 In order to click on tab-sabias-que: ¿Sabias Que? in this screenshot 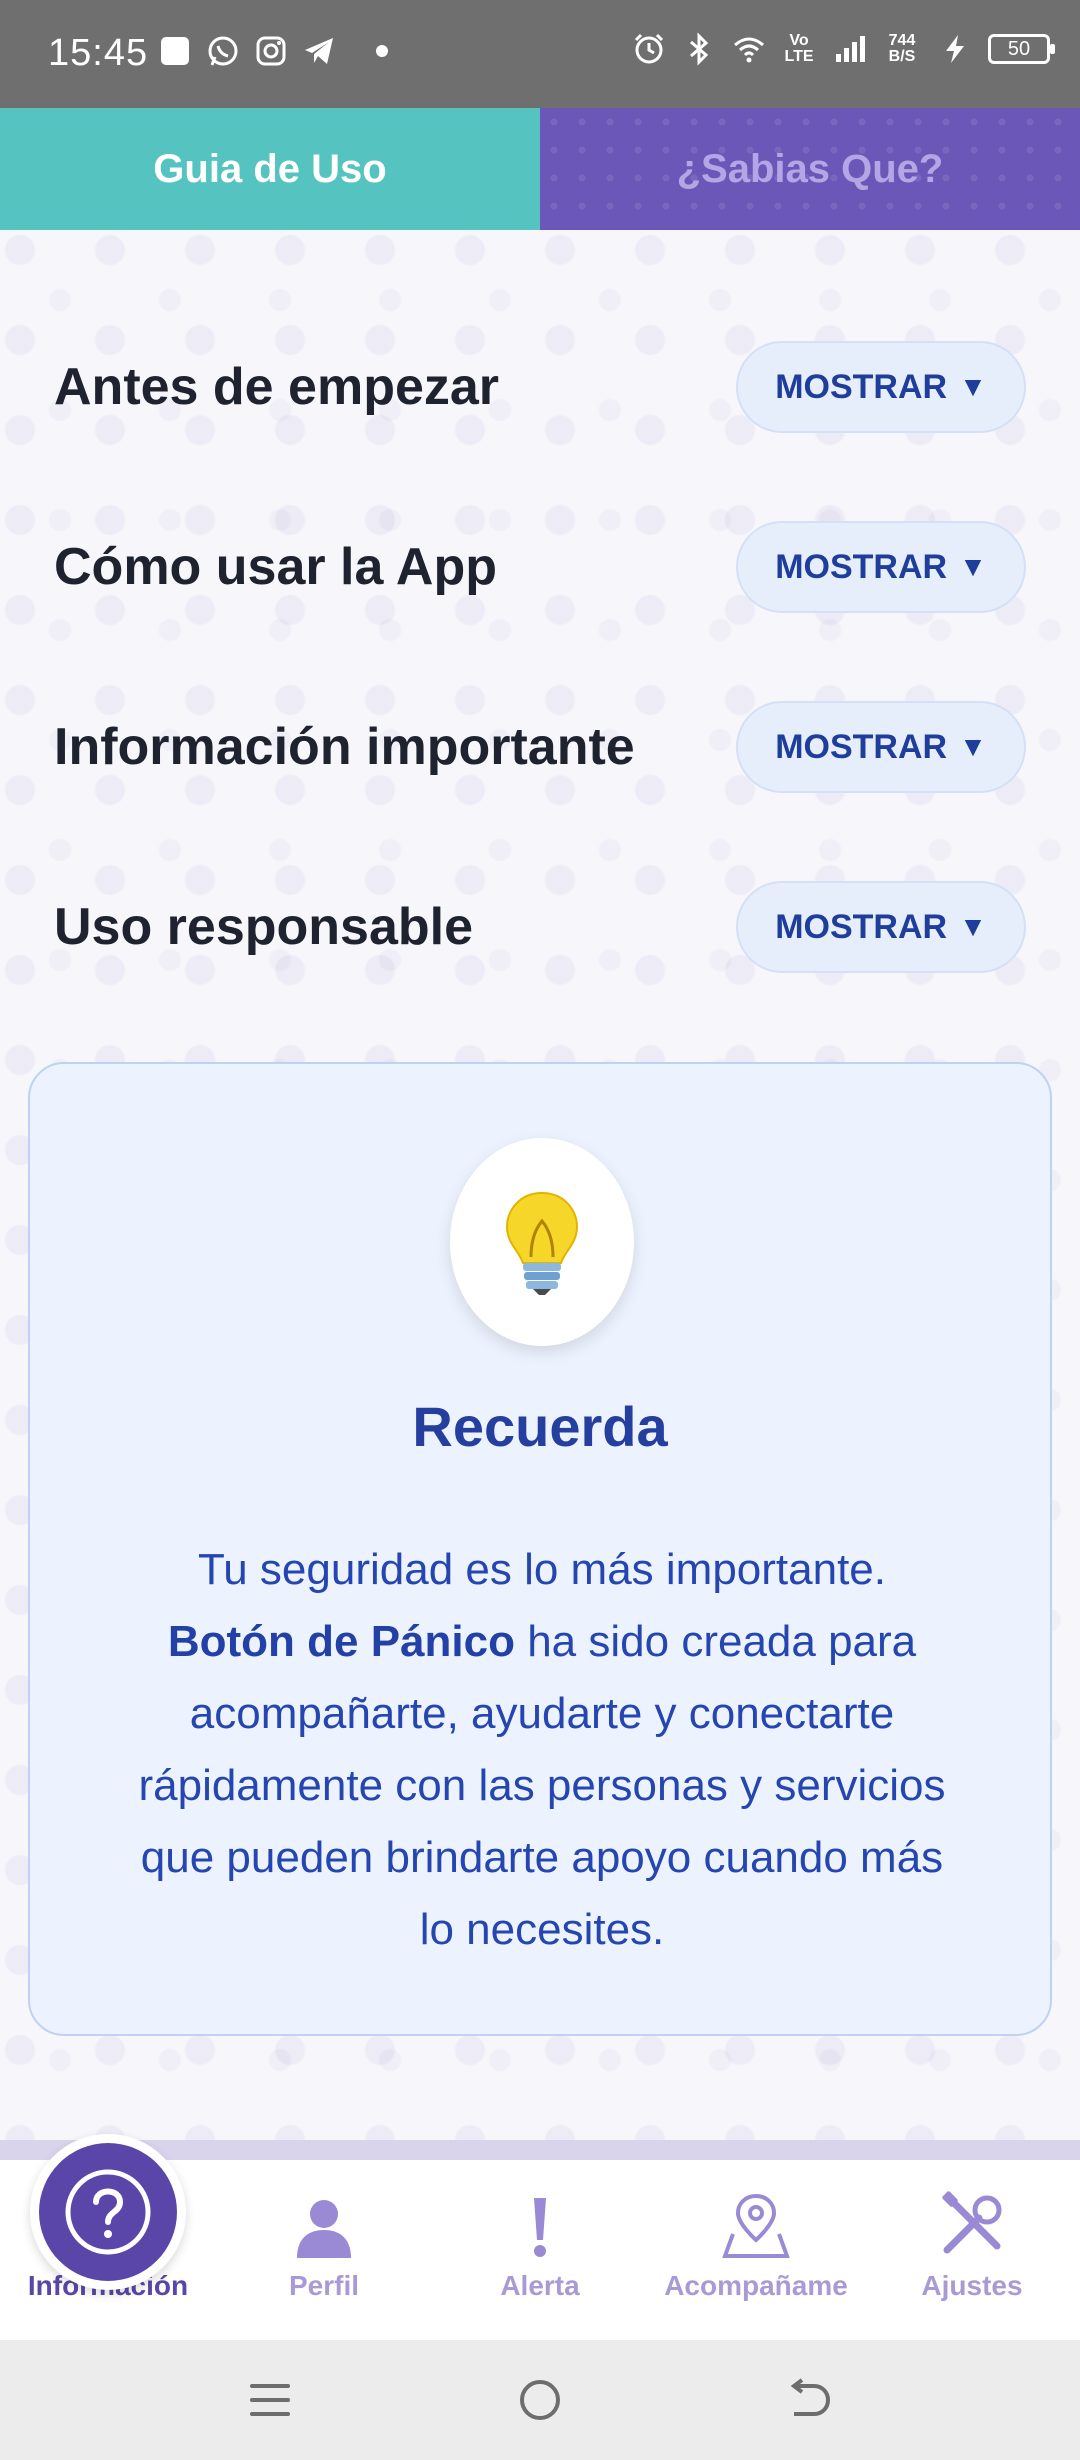, I will do `click(810, 169)`.